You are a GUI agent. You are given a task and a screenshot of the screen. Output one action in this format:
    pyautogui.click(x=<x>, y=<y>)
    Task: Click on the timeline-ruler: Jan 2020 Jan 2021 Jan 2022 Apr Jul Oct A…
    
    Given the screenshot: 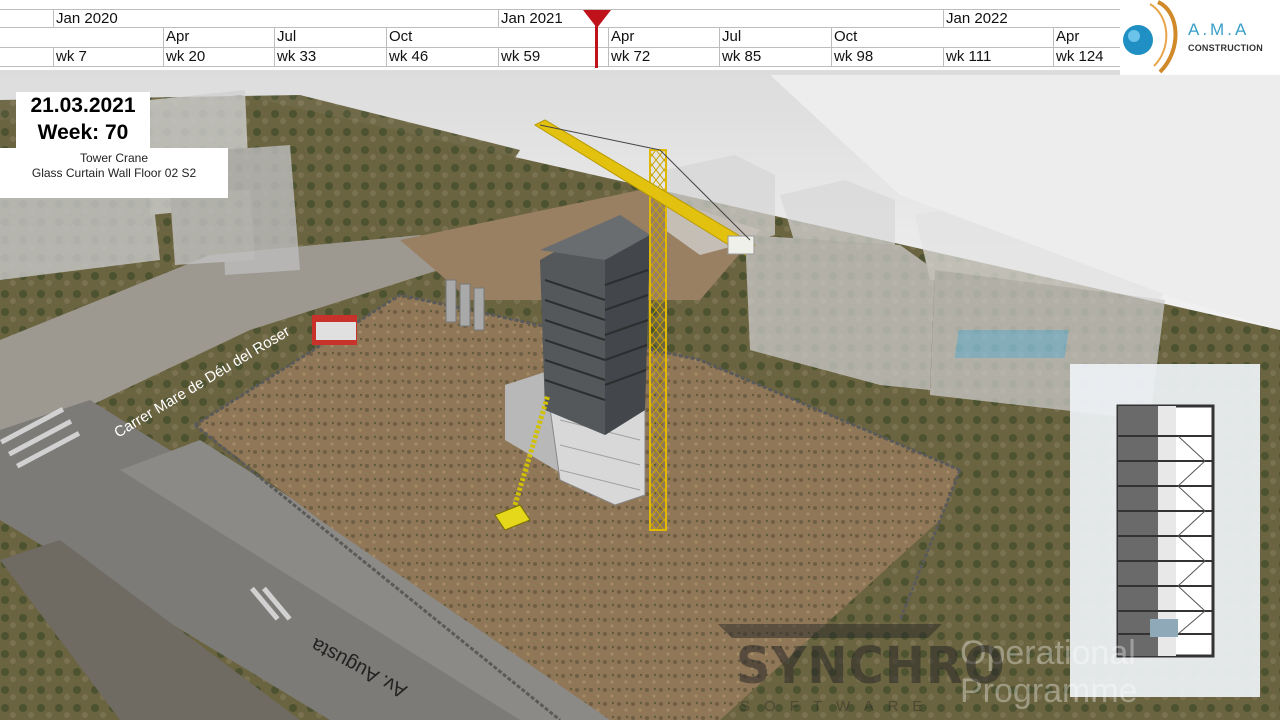 What is the action you would take?
    pyautogui.click(x=560, y=35)
    